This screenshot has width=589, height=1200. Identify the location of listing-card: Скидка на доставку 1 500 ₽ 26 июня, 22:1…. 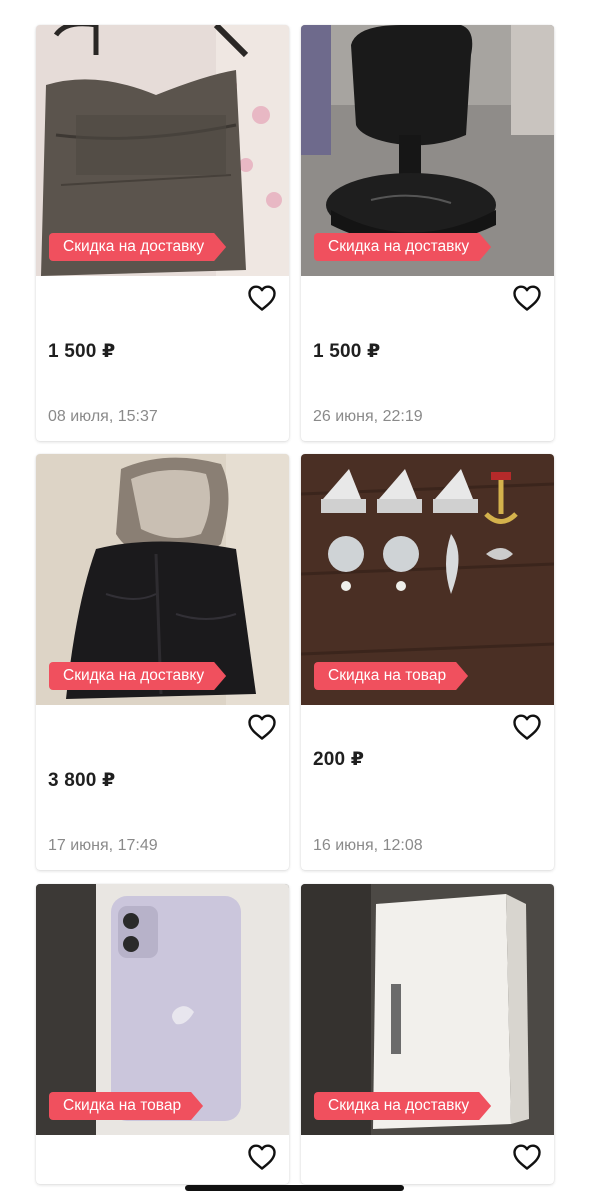
(427, 233).